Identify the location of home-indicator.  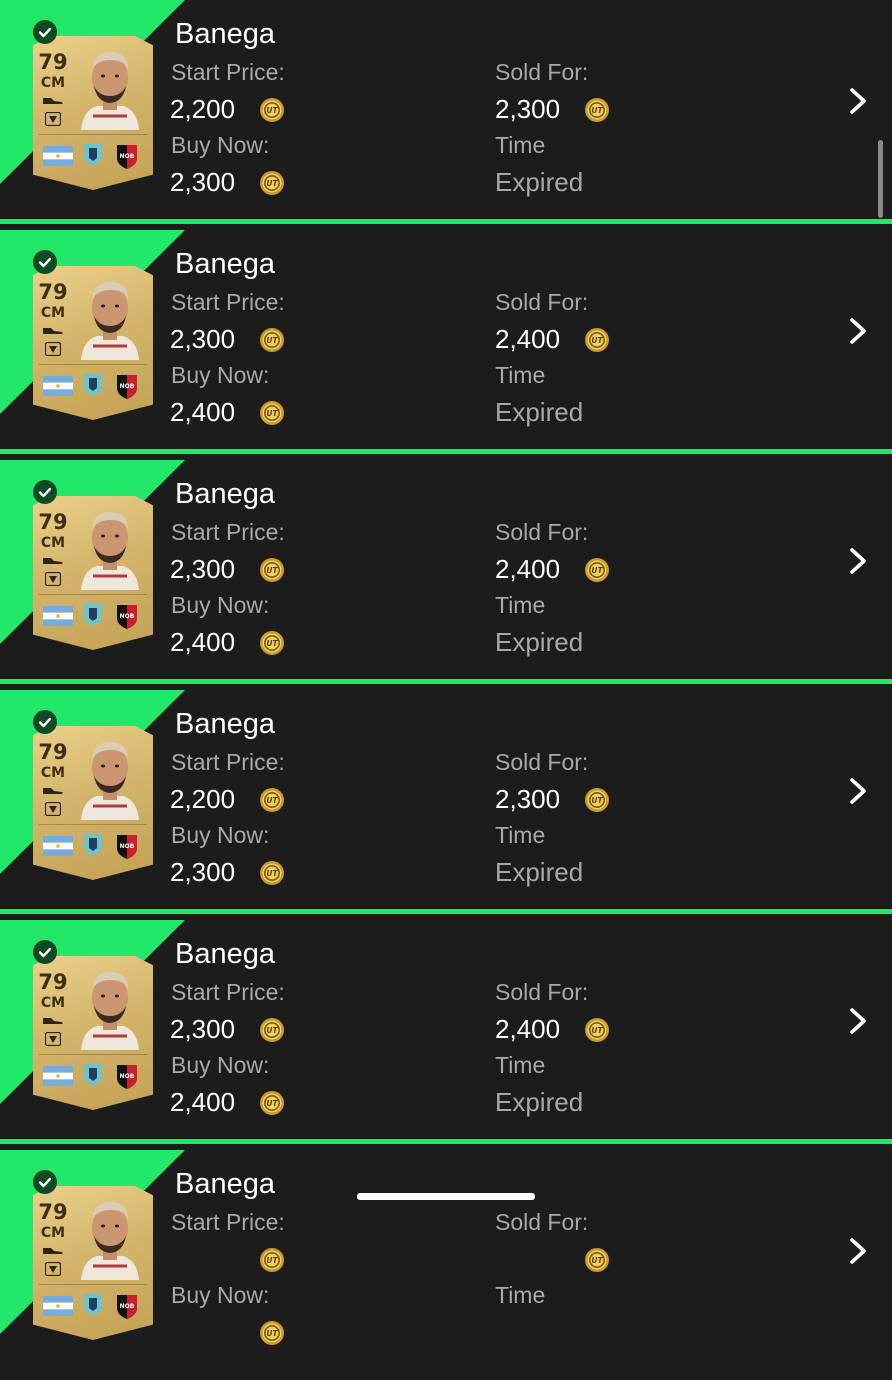
(446, 1196).